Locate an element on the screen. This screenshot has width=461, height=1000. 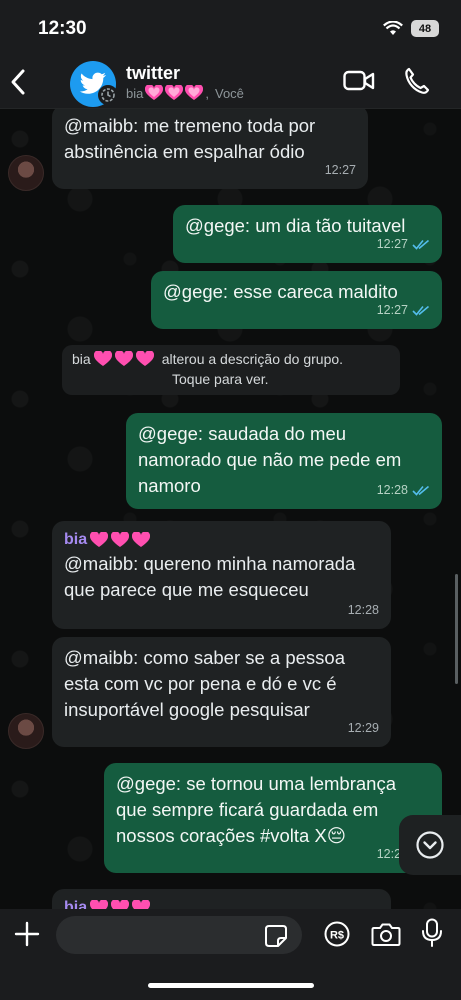
system-message-line2: Toque para ver. is located at coordinates (220, 379).